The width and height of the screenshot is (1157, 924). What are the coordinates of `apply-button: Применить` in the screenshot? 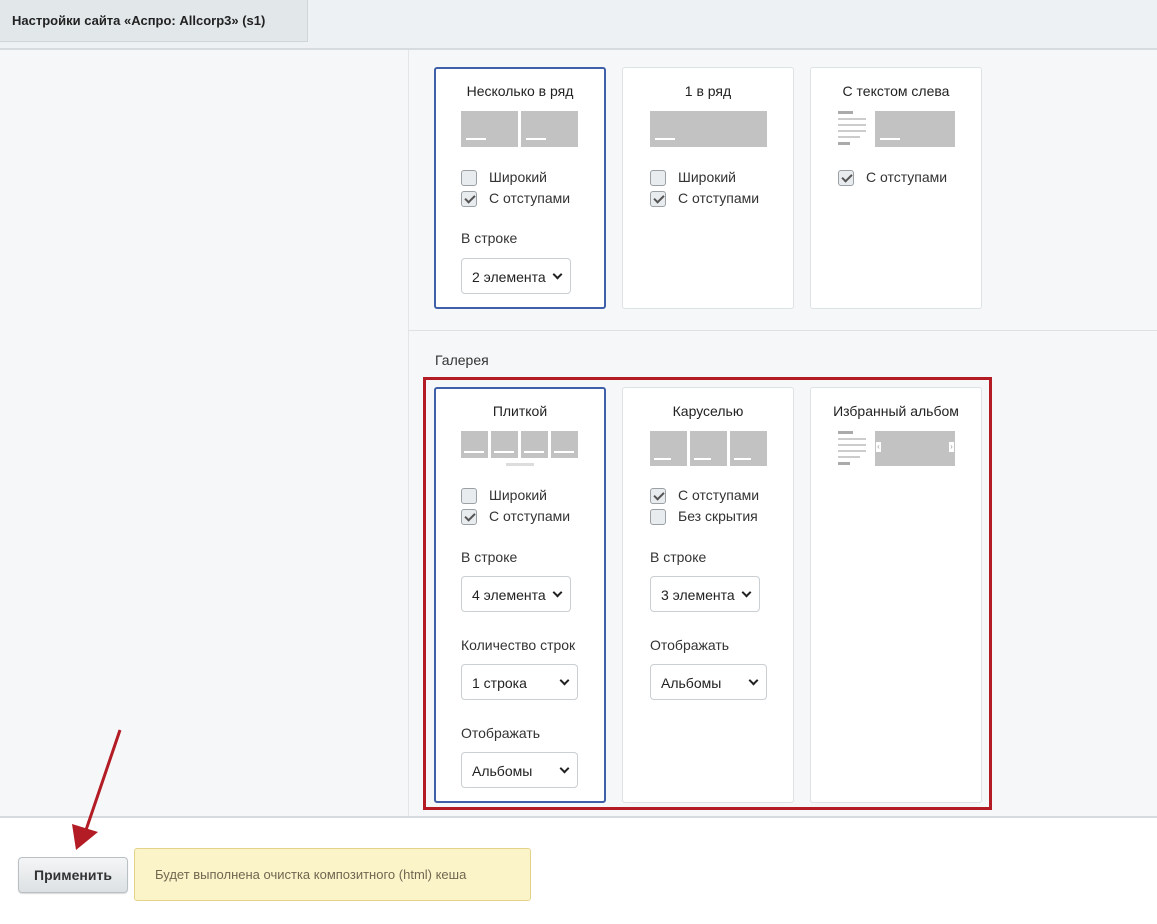 It's located at (73, 875).